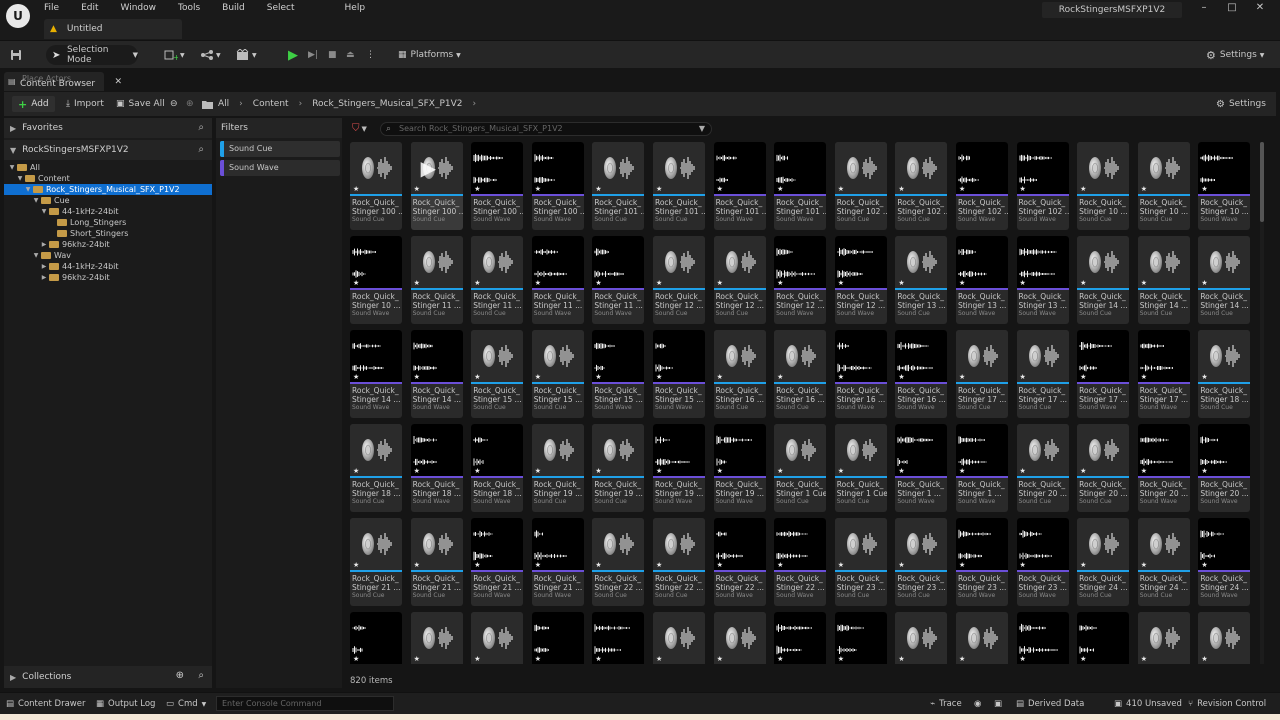 Image resolution: width=1280 pixels, height=720 pixels. What do you see at coordinates (16, 55) in the screenshot?
I see `save-icon` at bounding box center [16, 55].